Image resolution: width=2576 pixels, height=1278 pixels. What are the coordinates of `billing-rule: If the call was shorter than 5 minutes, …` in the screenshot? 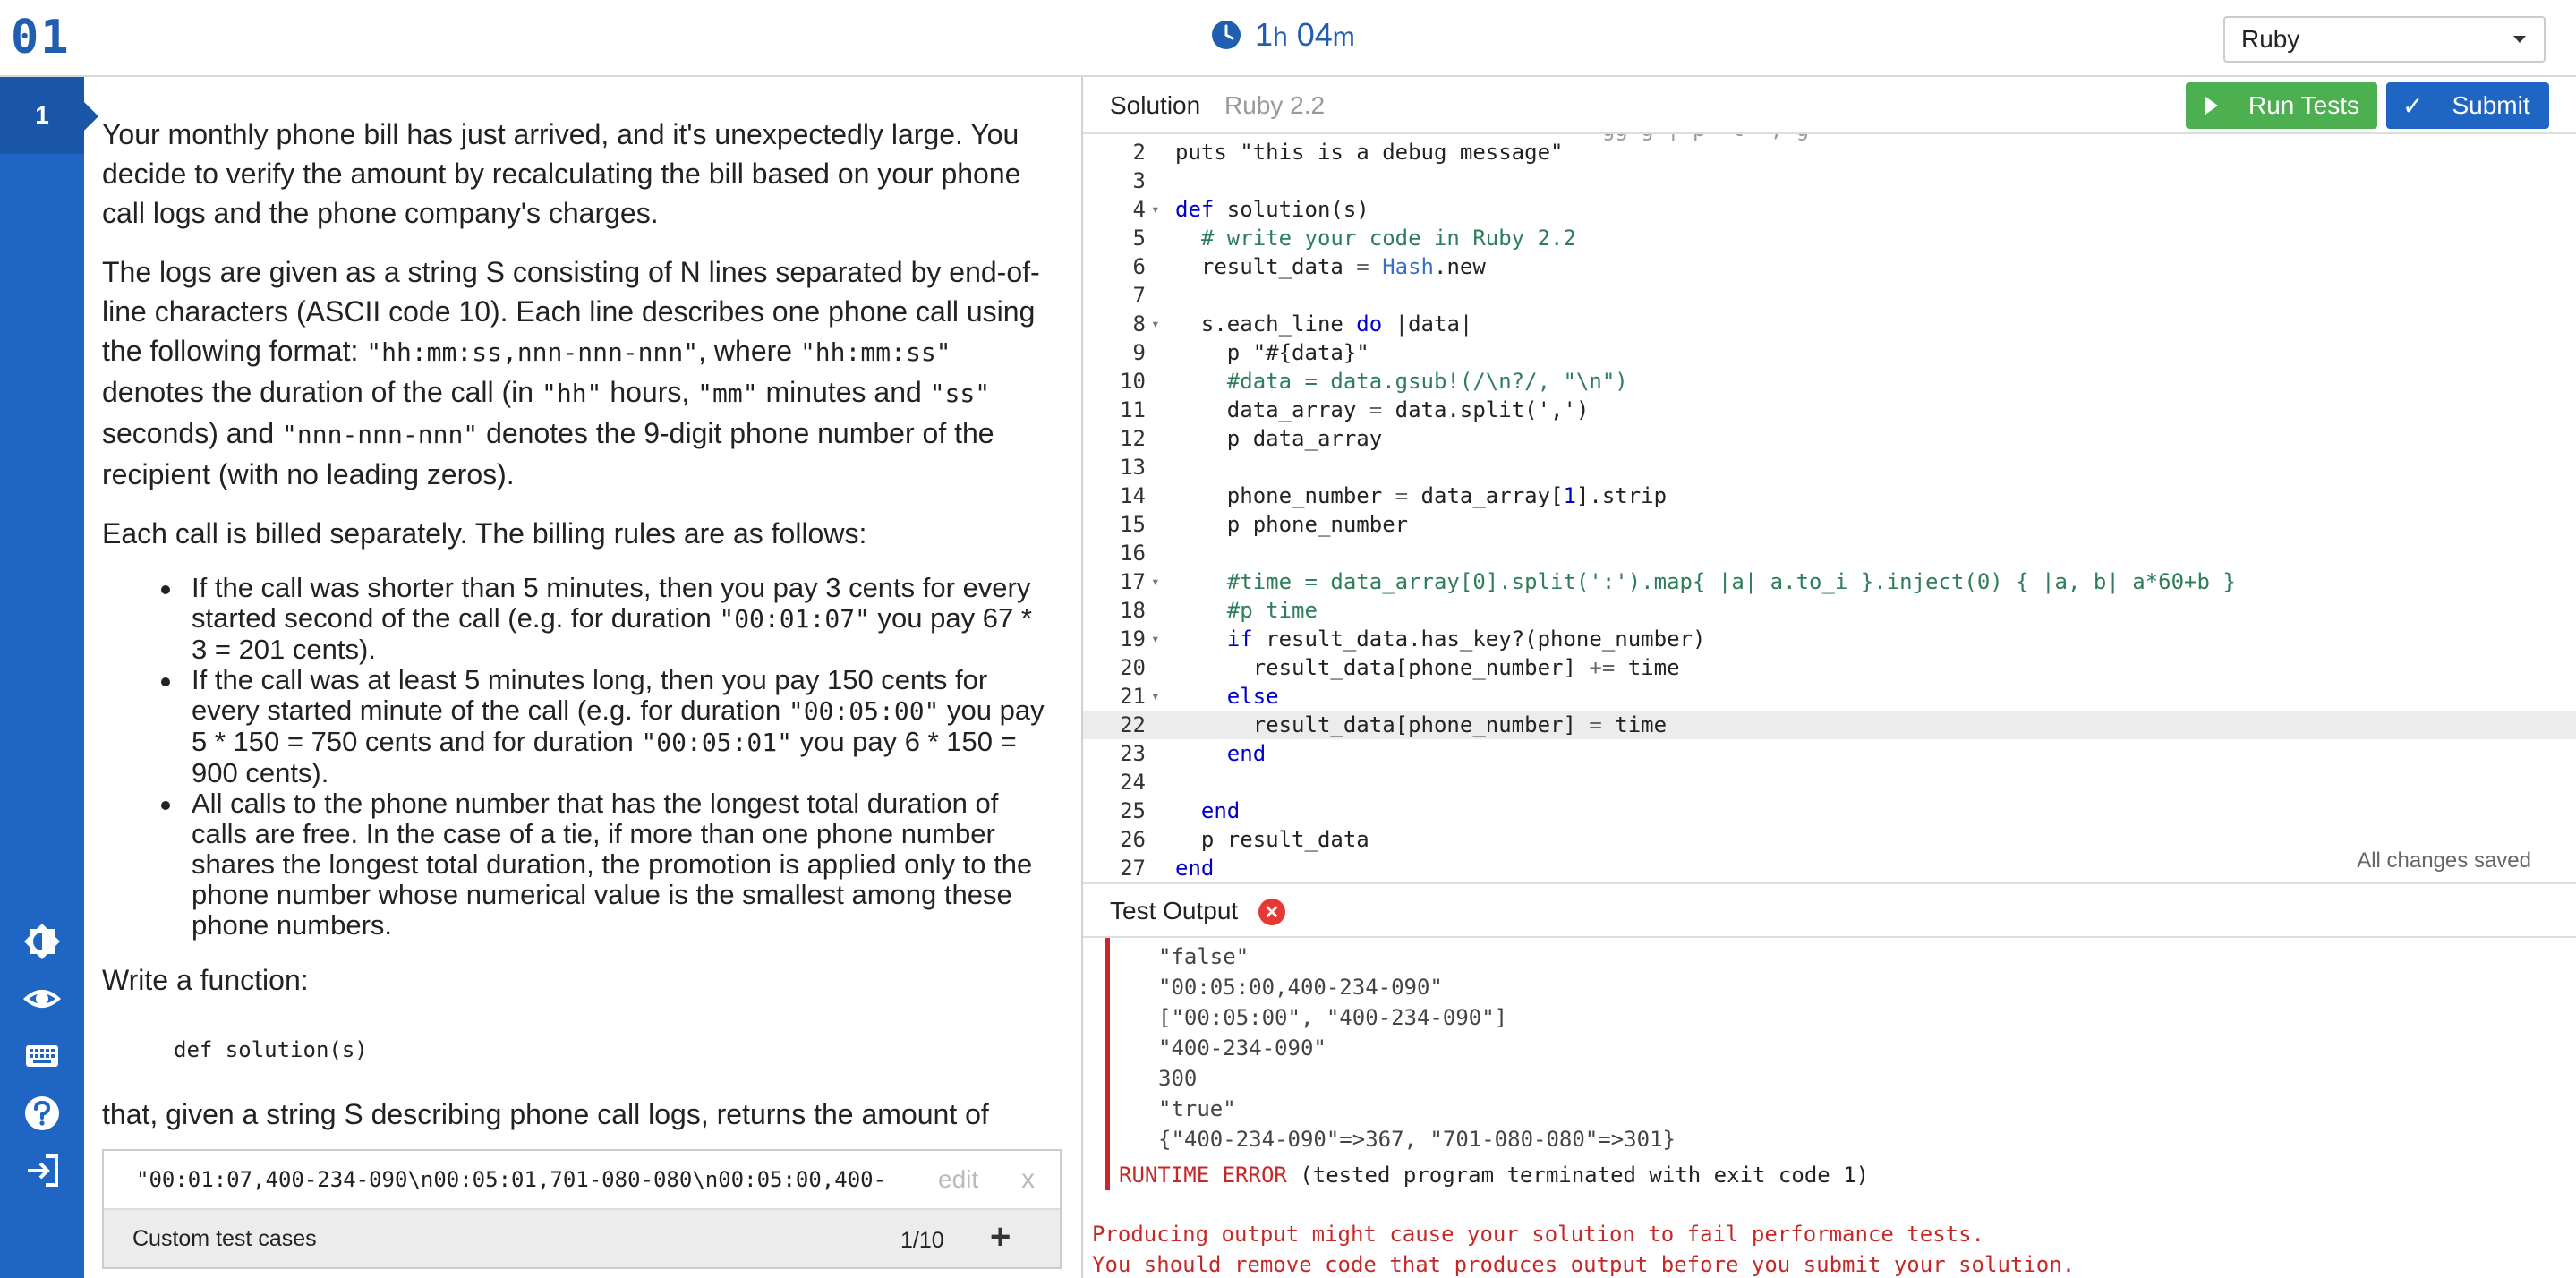 It's located at (603, 619).